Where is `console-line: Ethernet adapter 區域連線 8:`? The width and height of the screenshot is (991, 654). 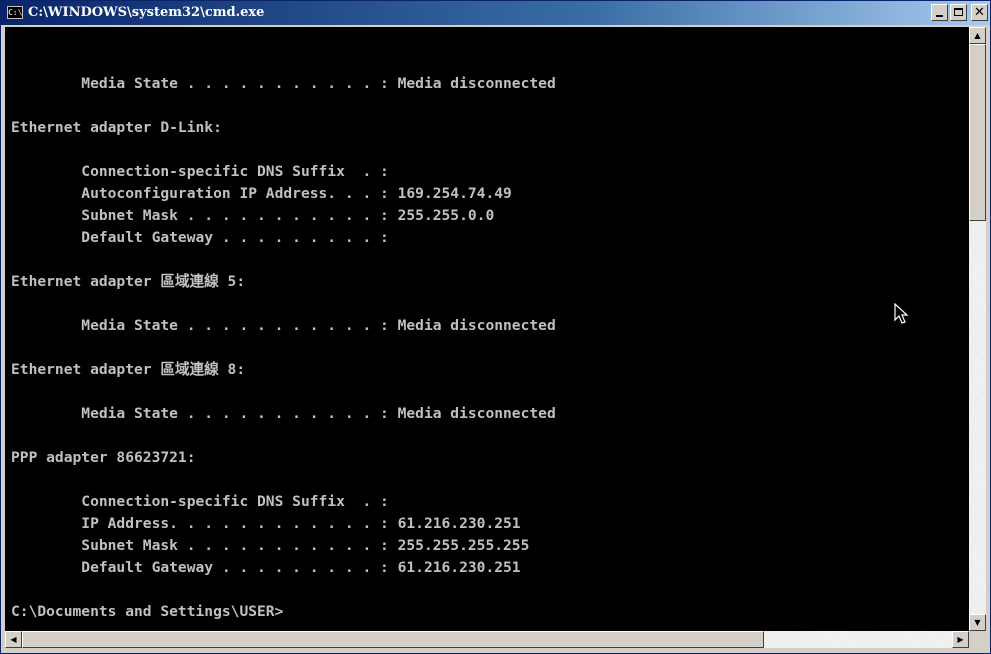
console-line: Ethernet adapter 區域連線 8: is located at coordinates (128, 369).